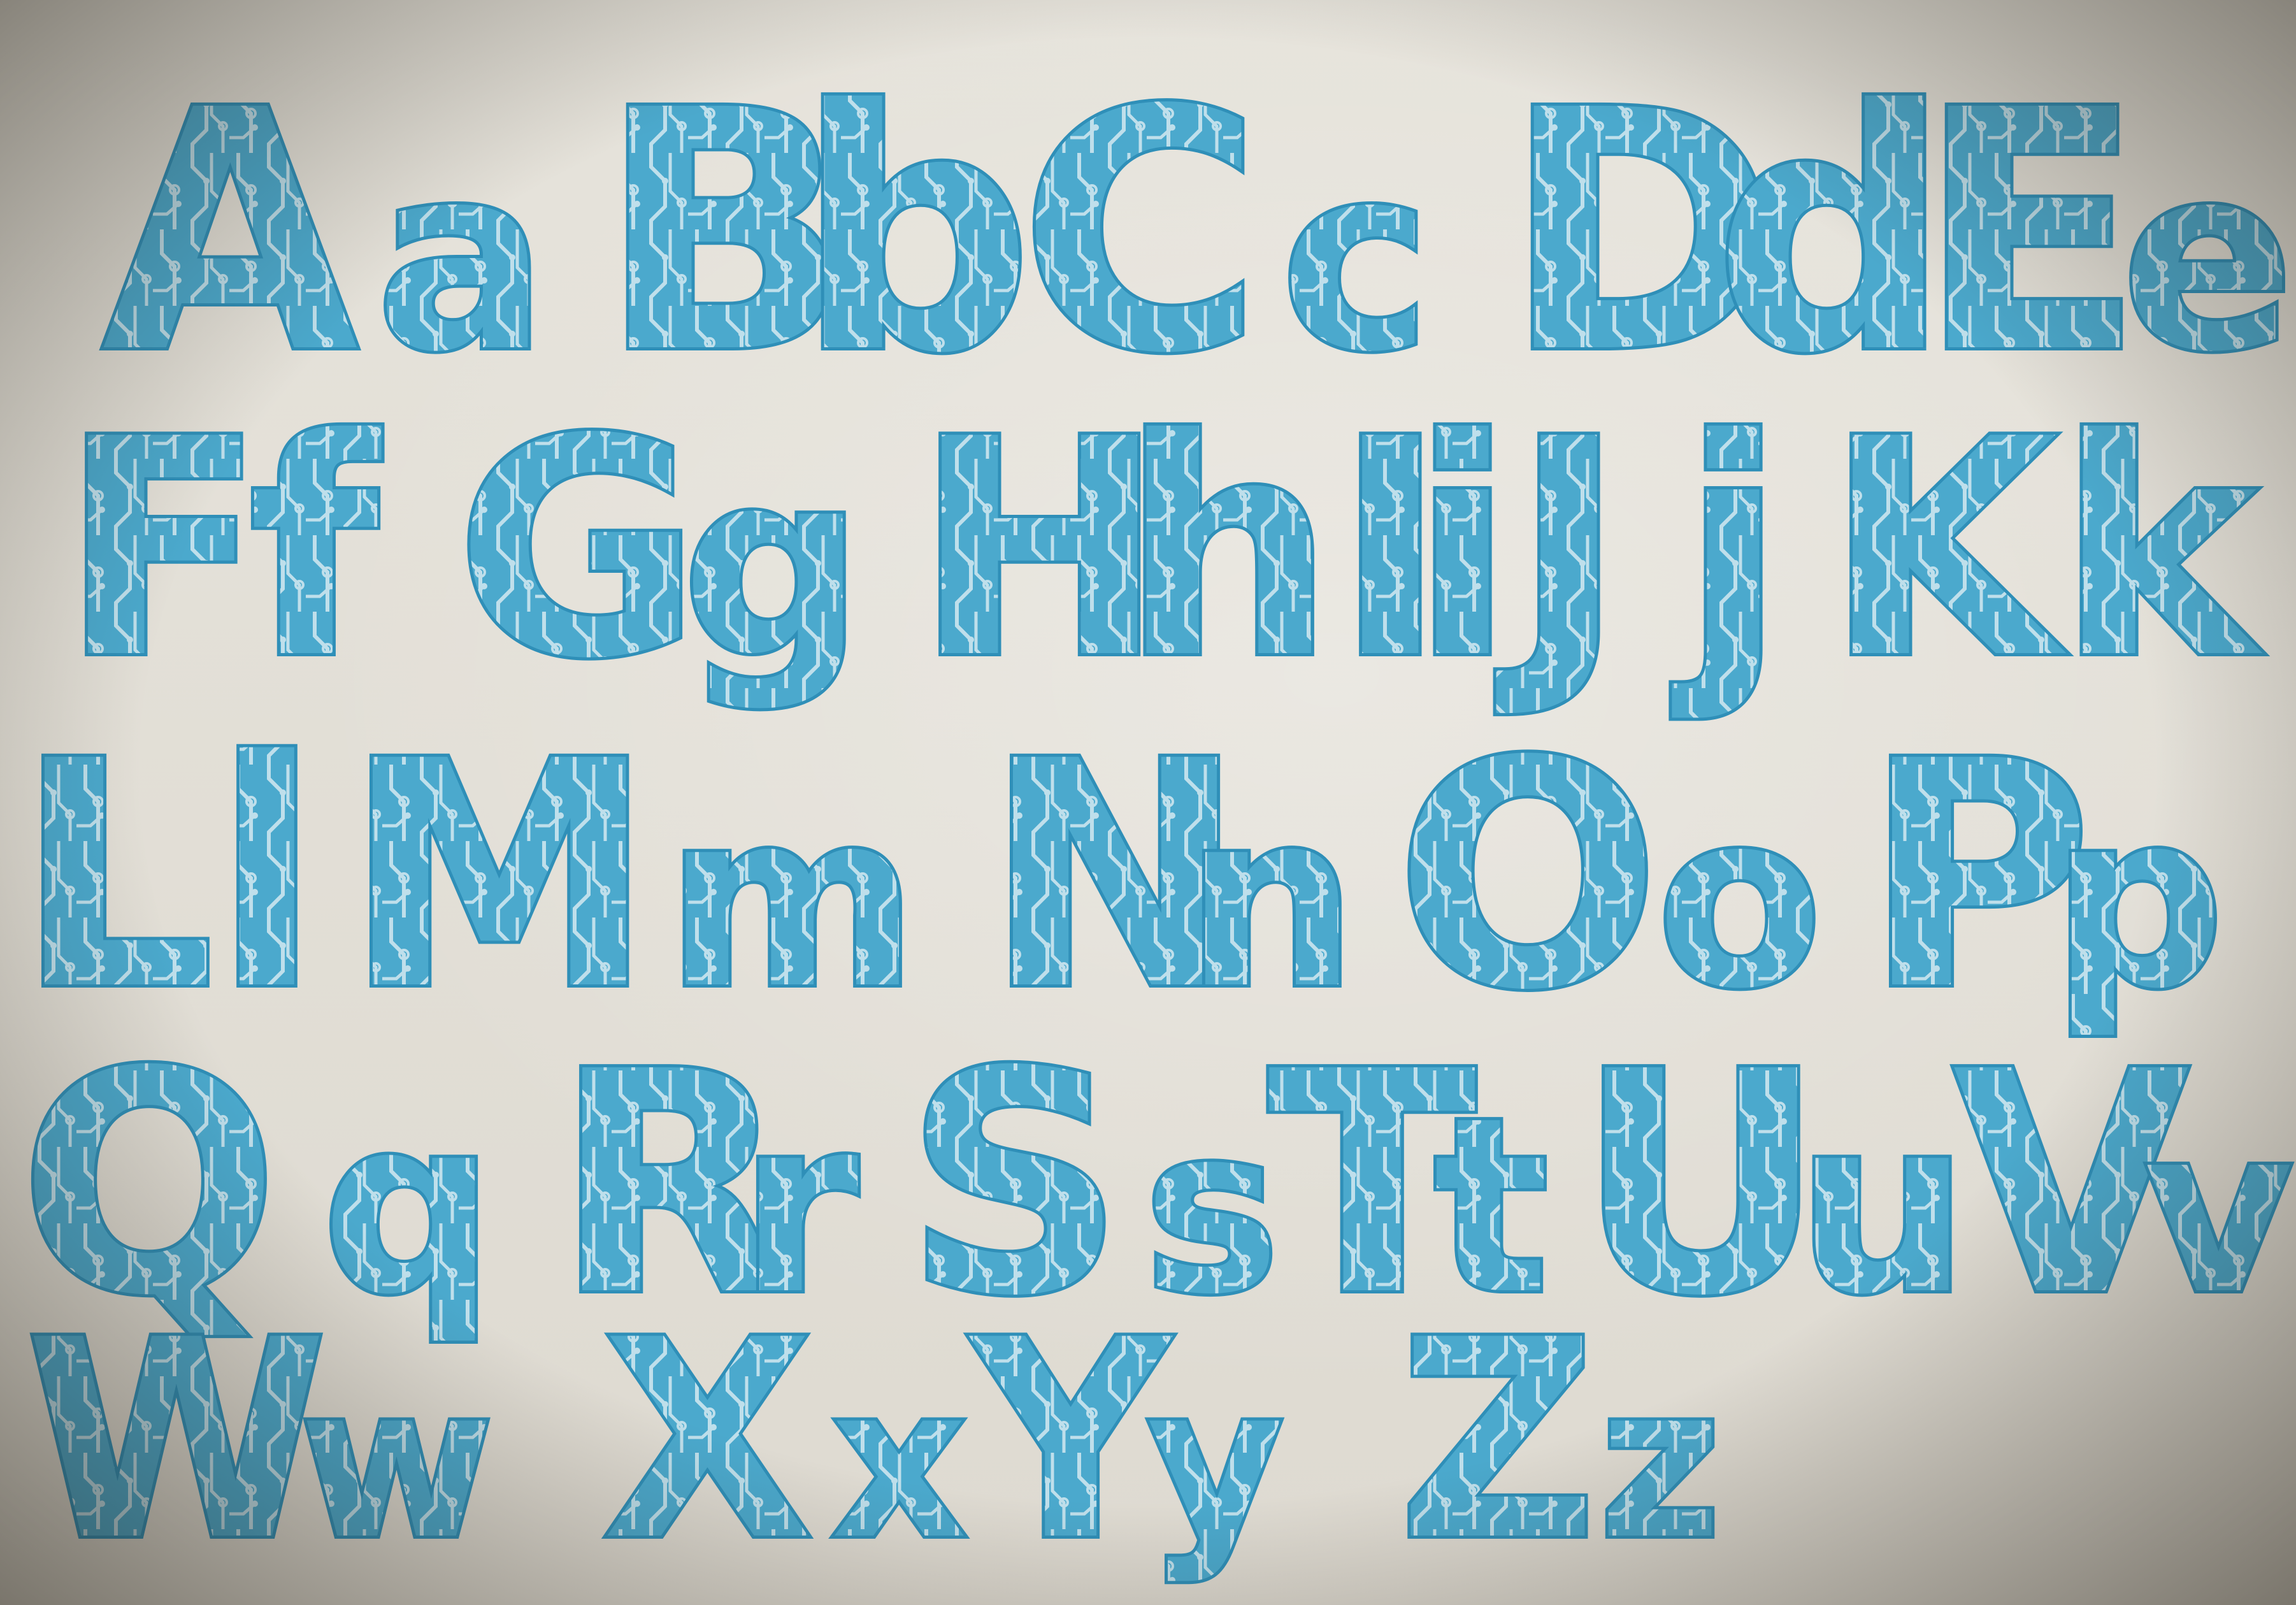 The height and width of the screenshot is (1605, 2296). Describe the element at coordinates (1216, 1463) in the screenshot. I see `glyph-y-circuit: y` at that location.